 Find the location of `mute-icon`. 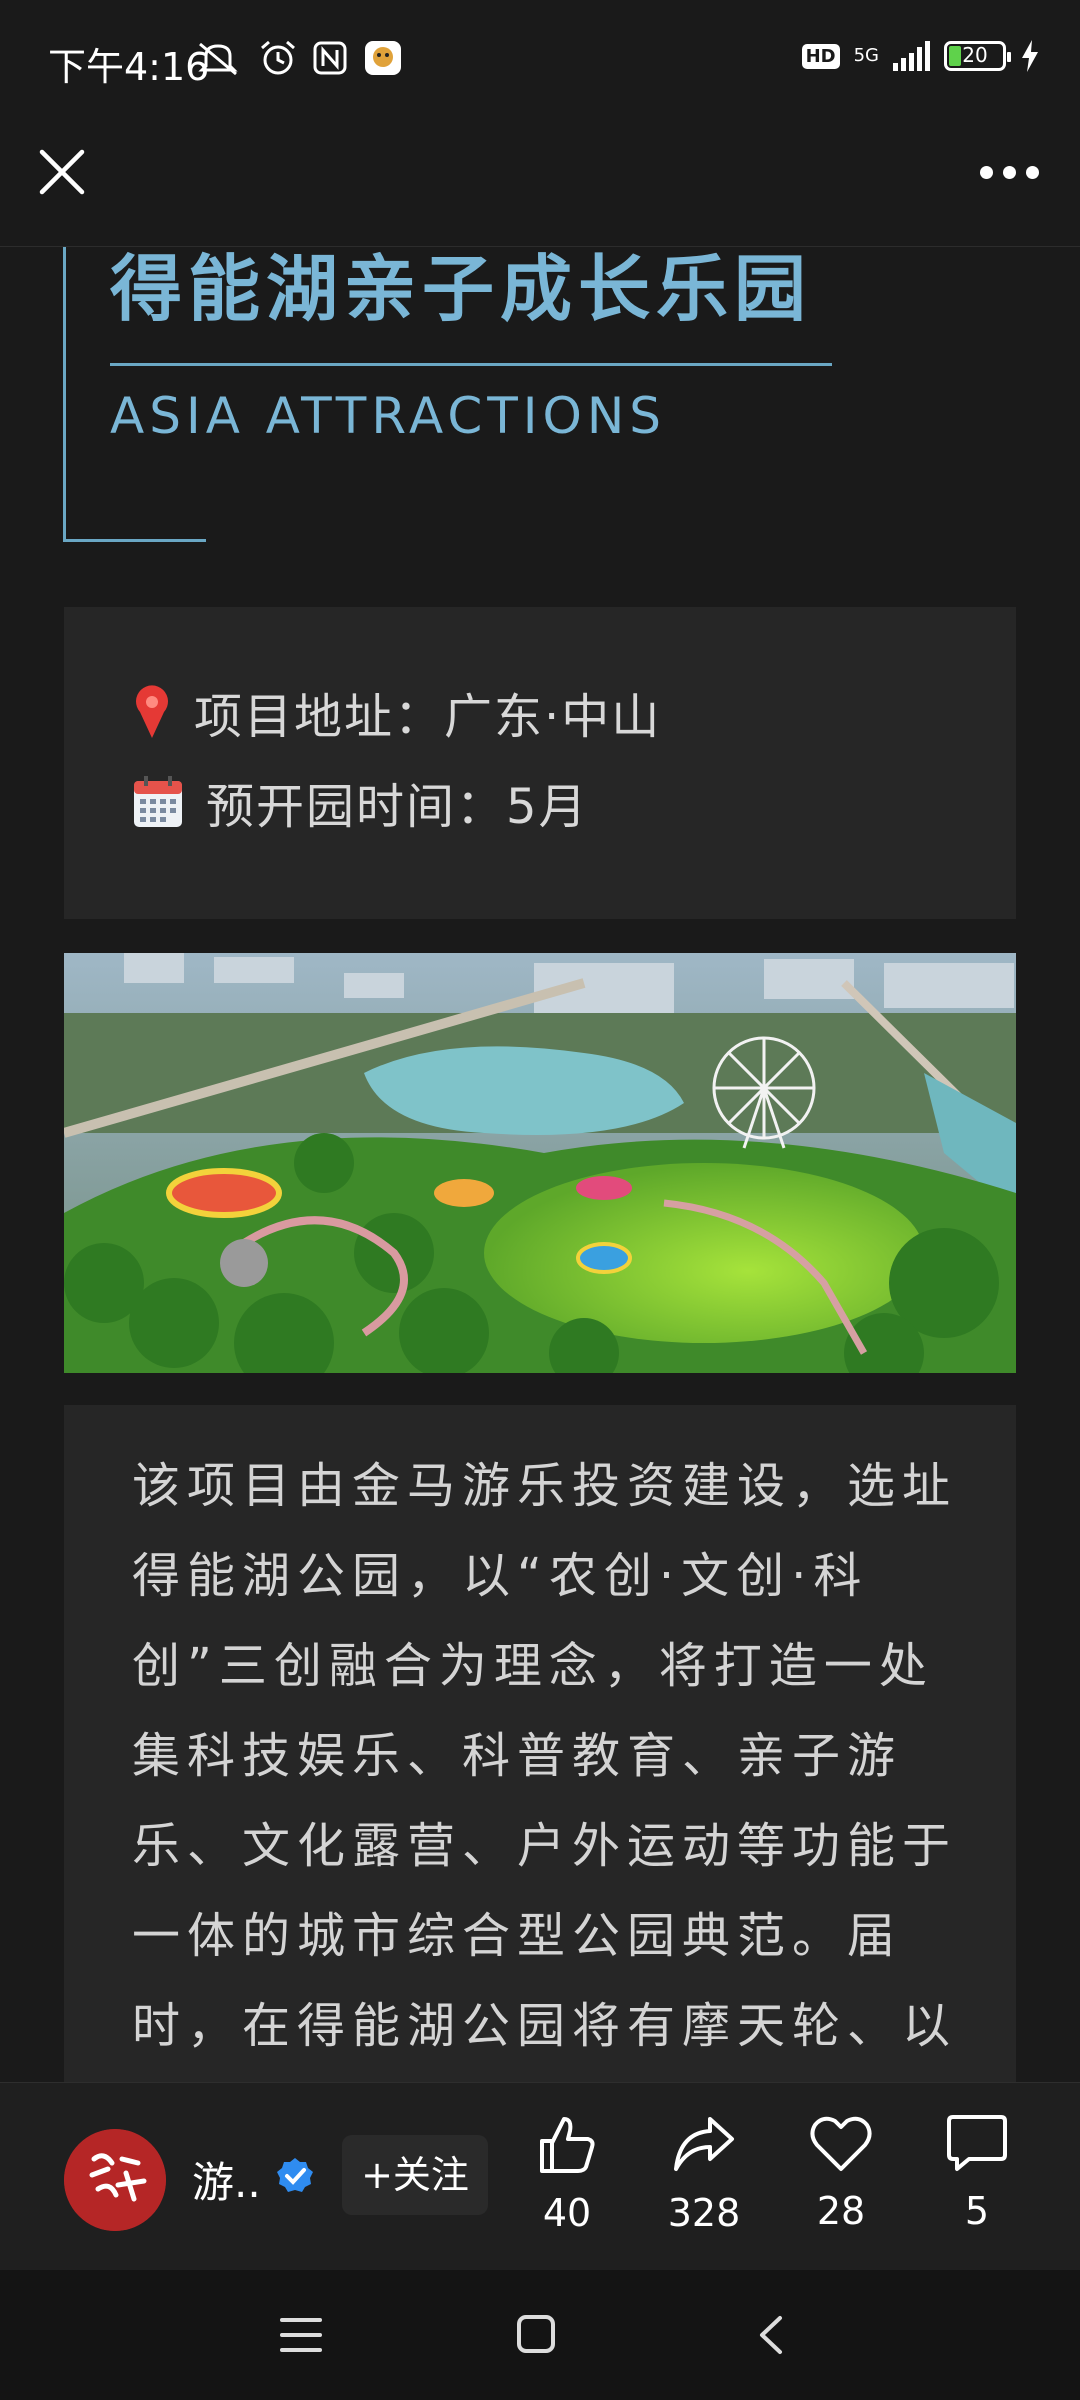

mute-icon is located at coordinates (218, 59).